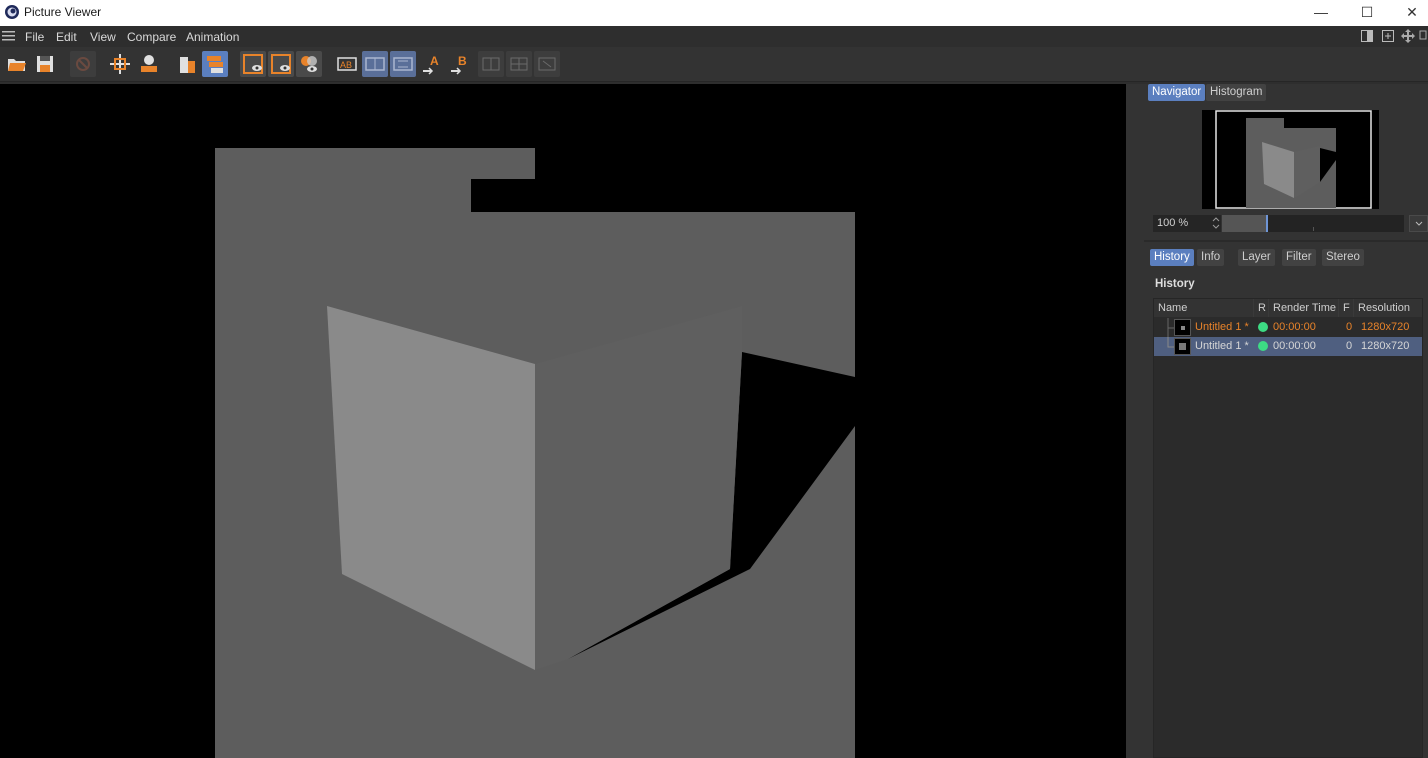  I want to click on side-by-side-button, so click(519, 64).